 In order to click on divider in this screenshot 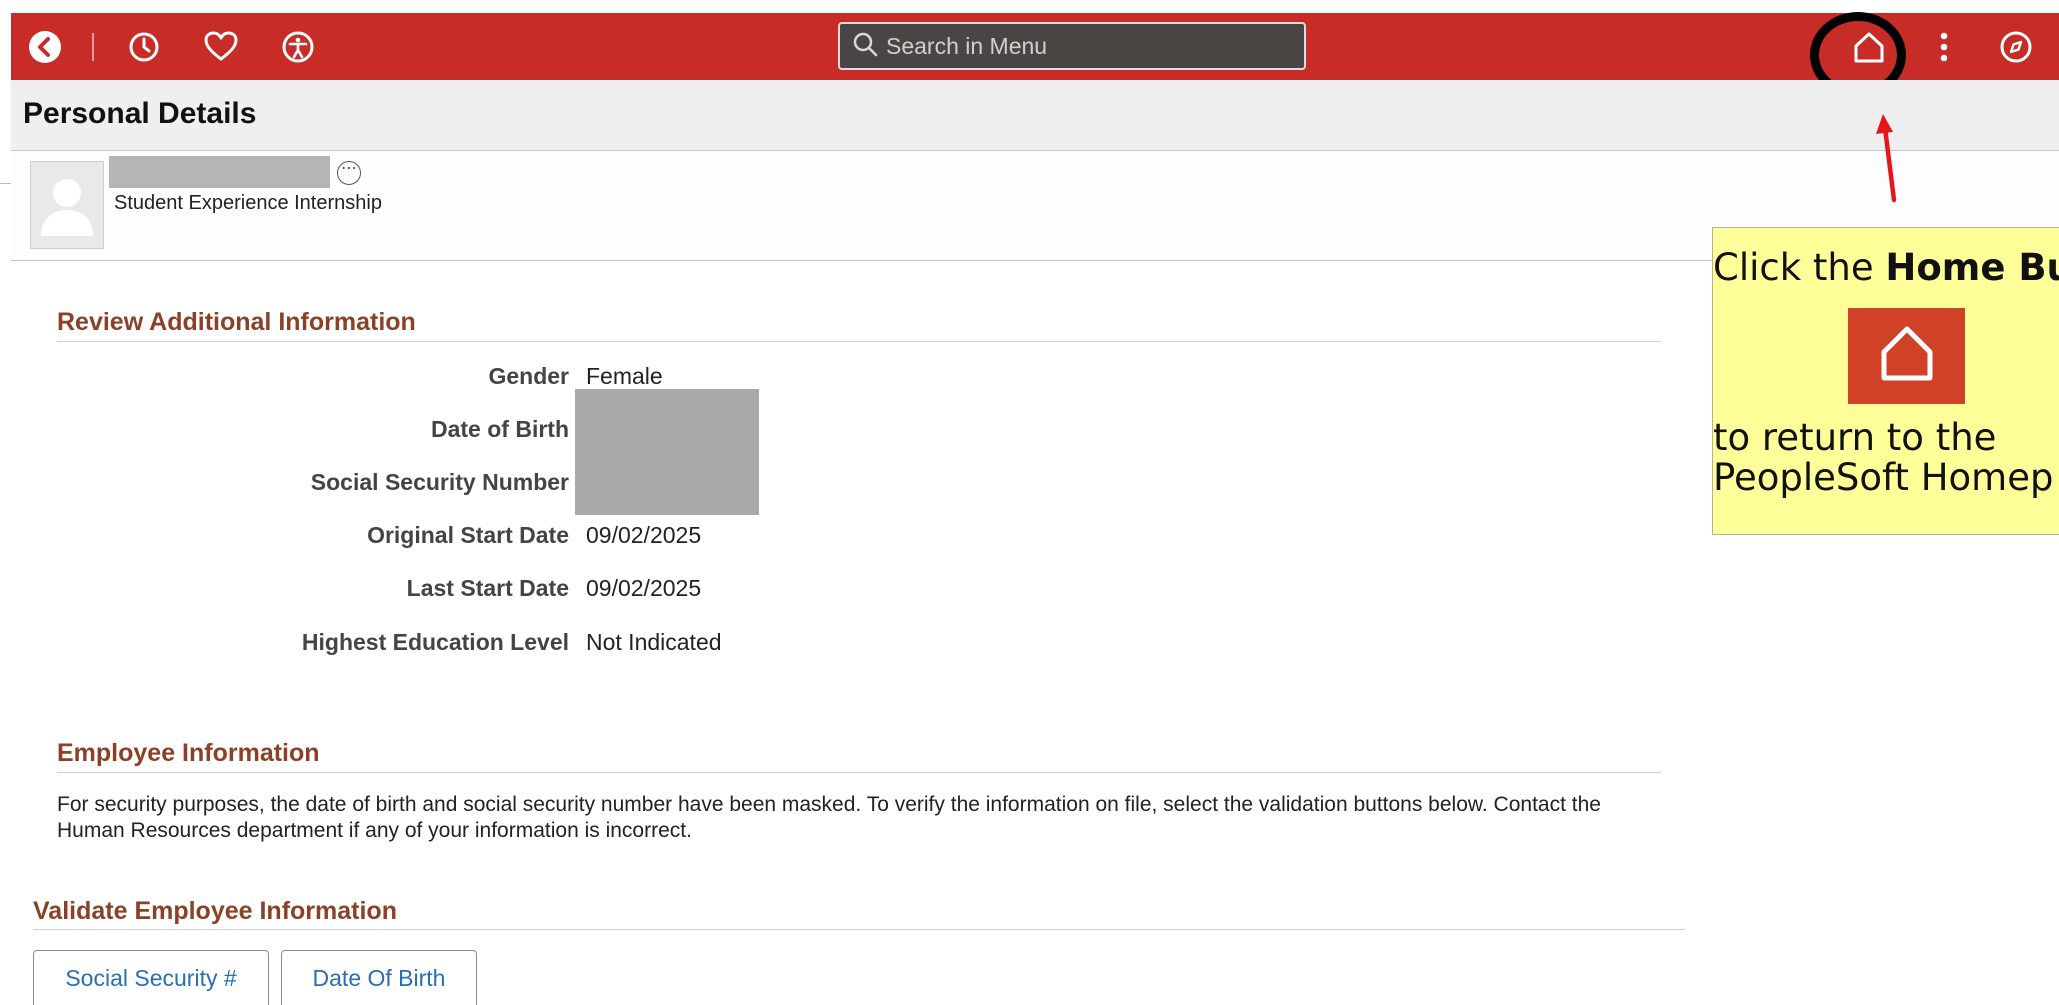, I will do `click(5, 183)`.